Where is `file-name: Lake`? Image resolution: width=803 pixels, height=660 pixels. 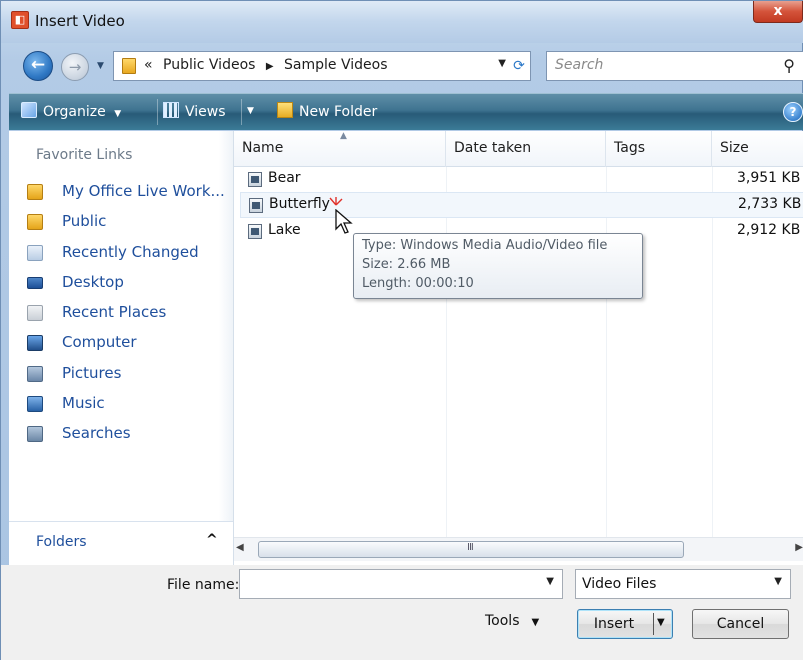
file-name: Lake is located at coordinates (284, 230).